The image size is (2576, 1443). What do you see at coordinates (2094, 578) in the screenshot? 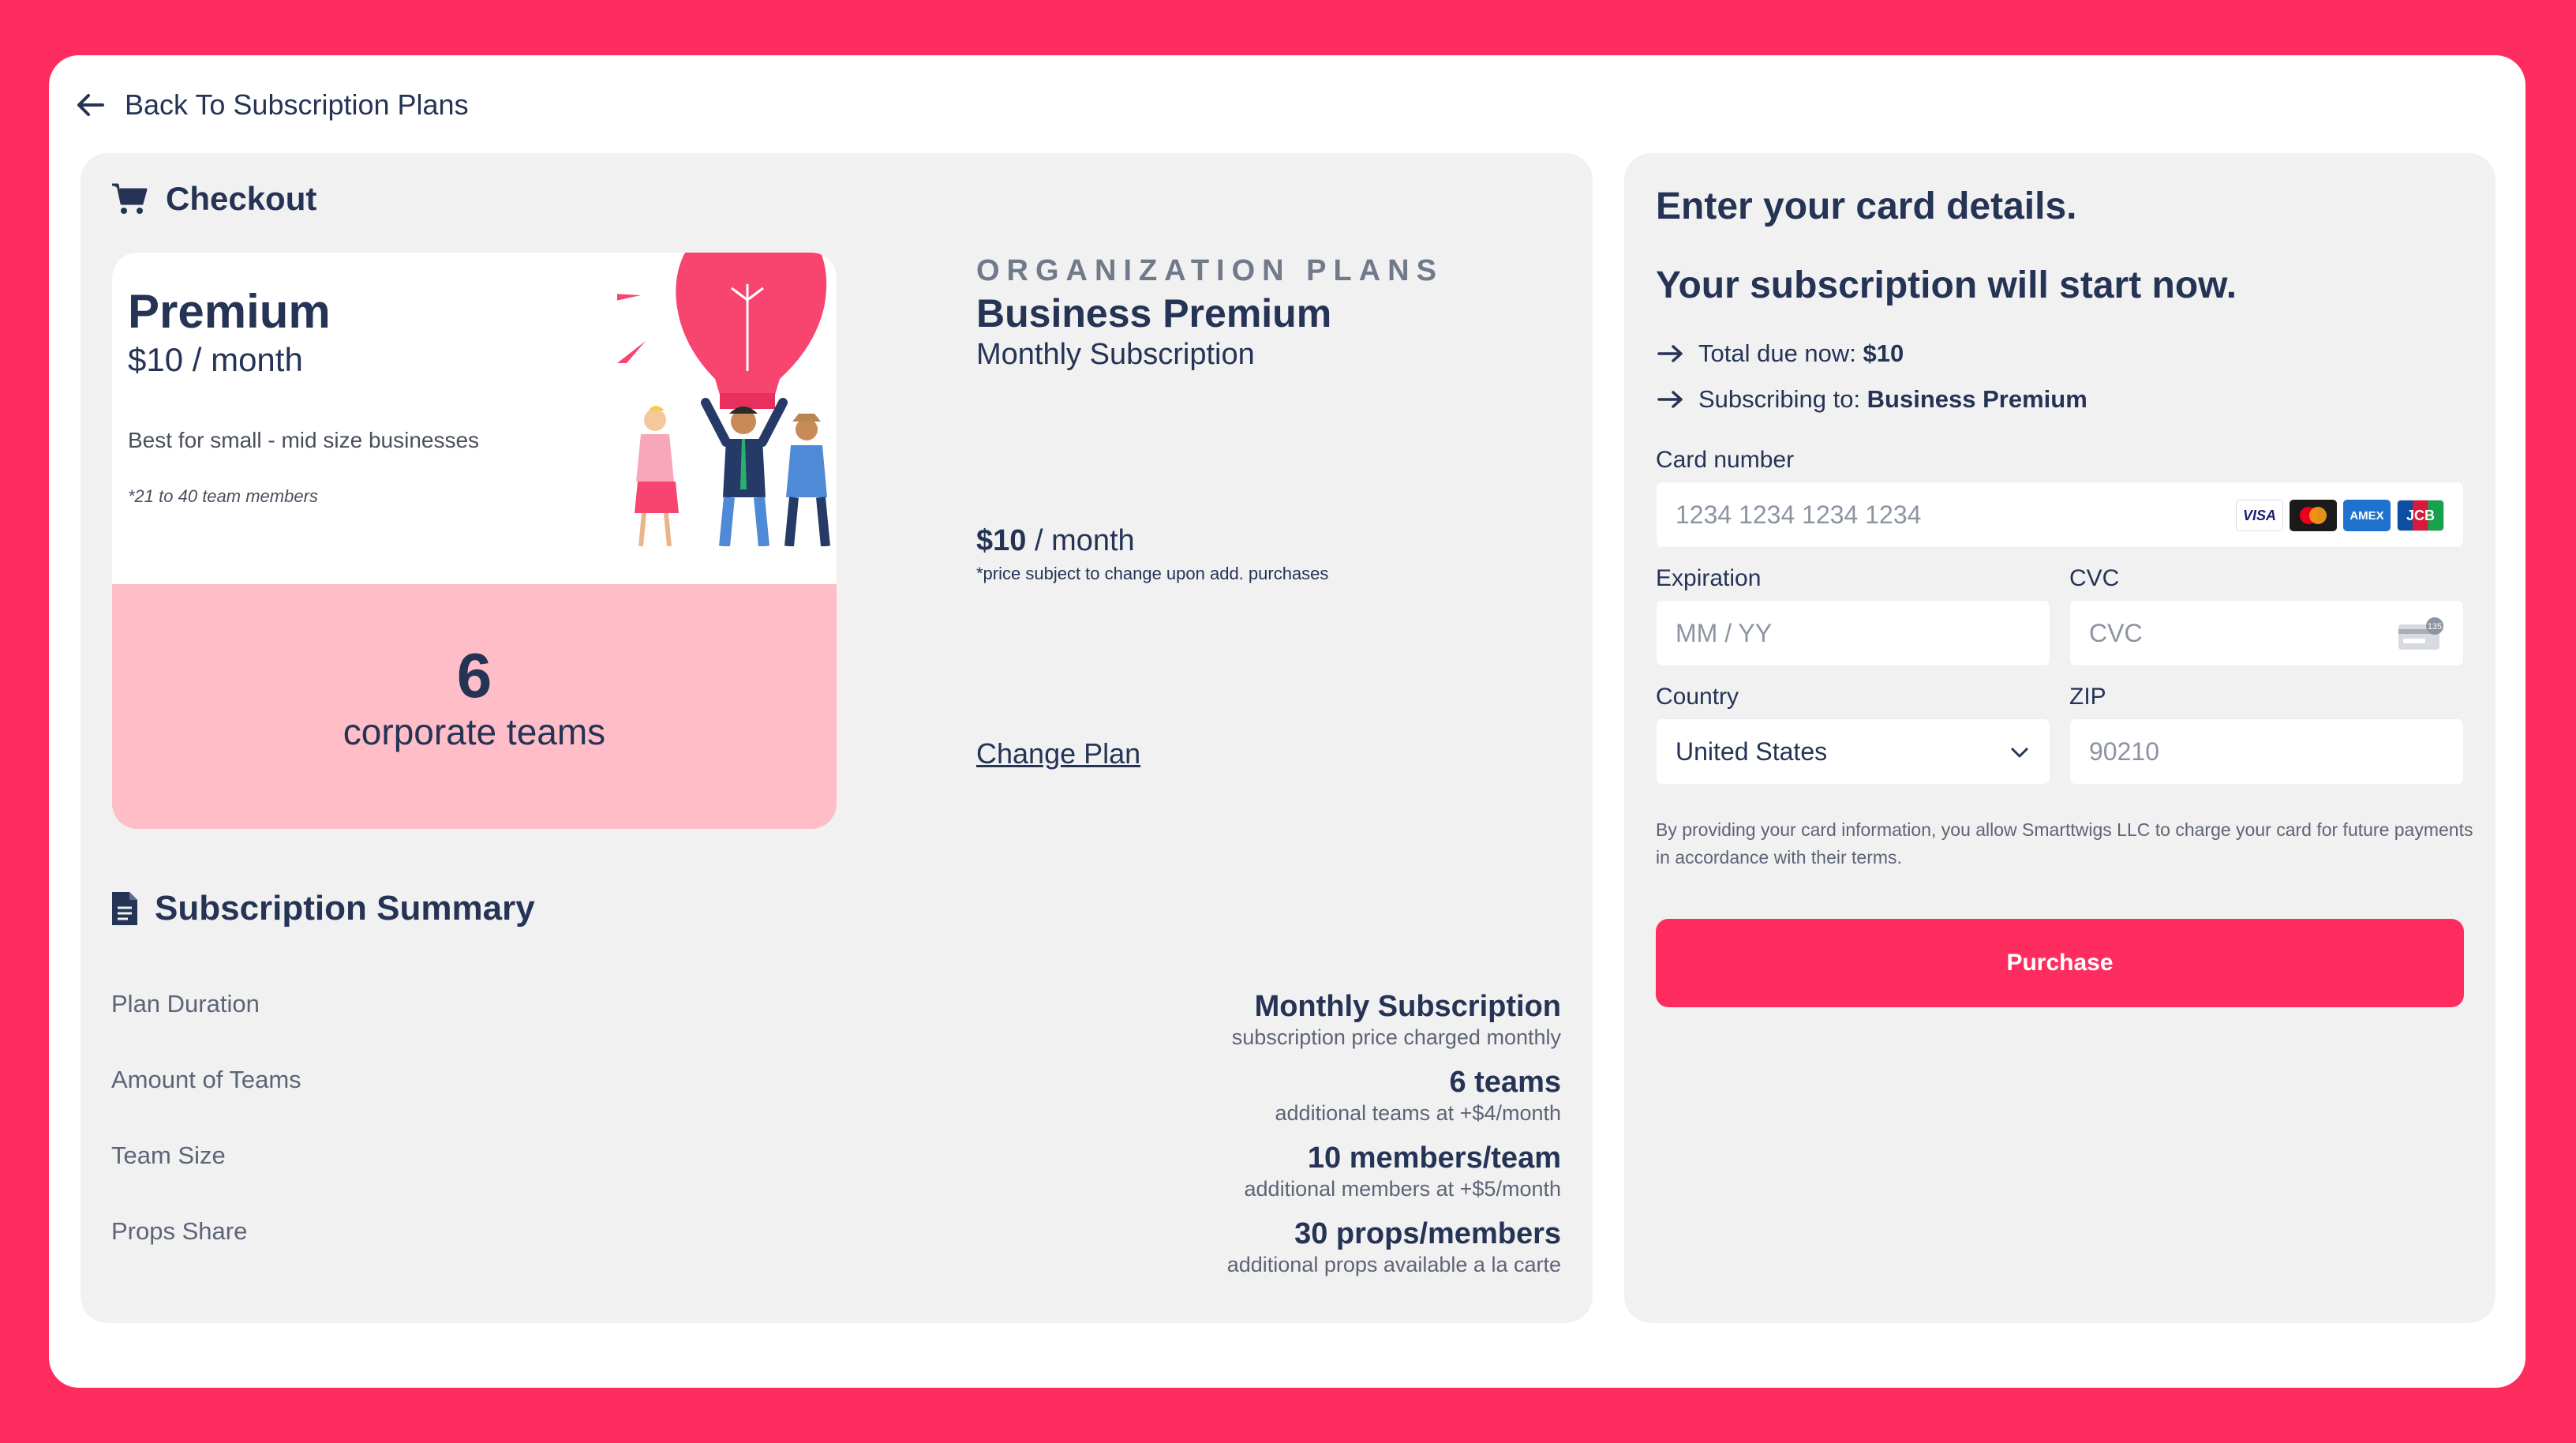
I see `cvc-label: CVC` at bounding box center [2094, 578].